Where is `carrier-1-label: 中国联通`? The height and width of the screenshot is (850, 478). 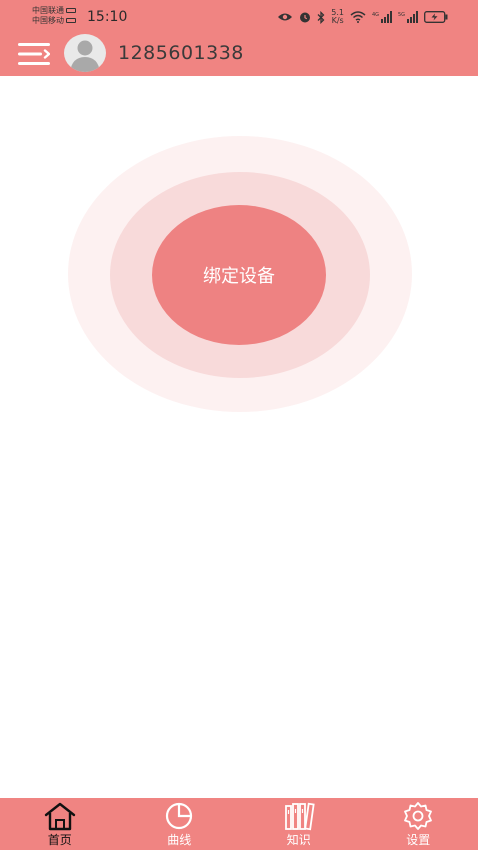 carrier-1-label: 中国联通 is located at coordinates (48, 10).